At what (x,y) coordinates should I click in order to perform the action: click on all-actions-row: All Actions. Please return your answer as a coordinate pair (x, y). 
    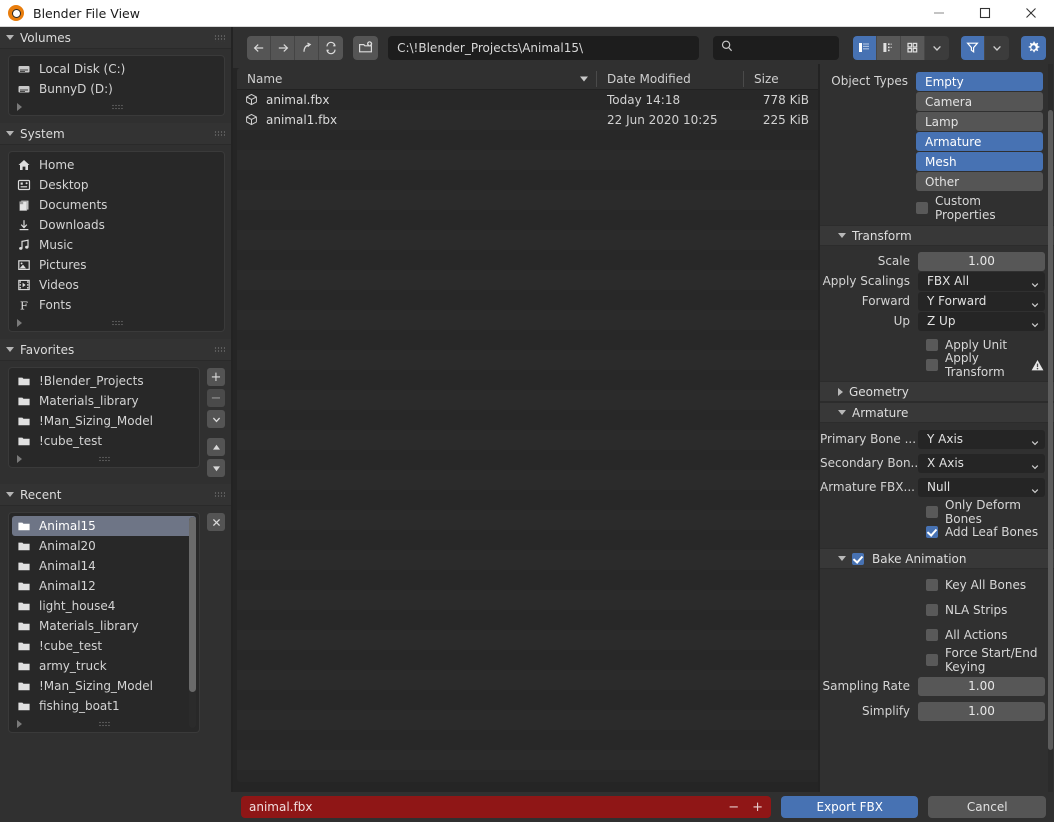
    Looking at the image, I should click on (932, 635).